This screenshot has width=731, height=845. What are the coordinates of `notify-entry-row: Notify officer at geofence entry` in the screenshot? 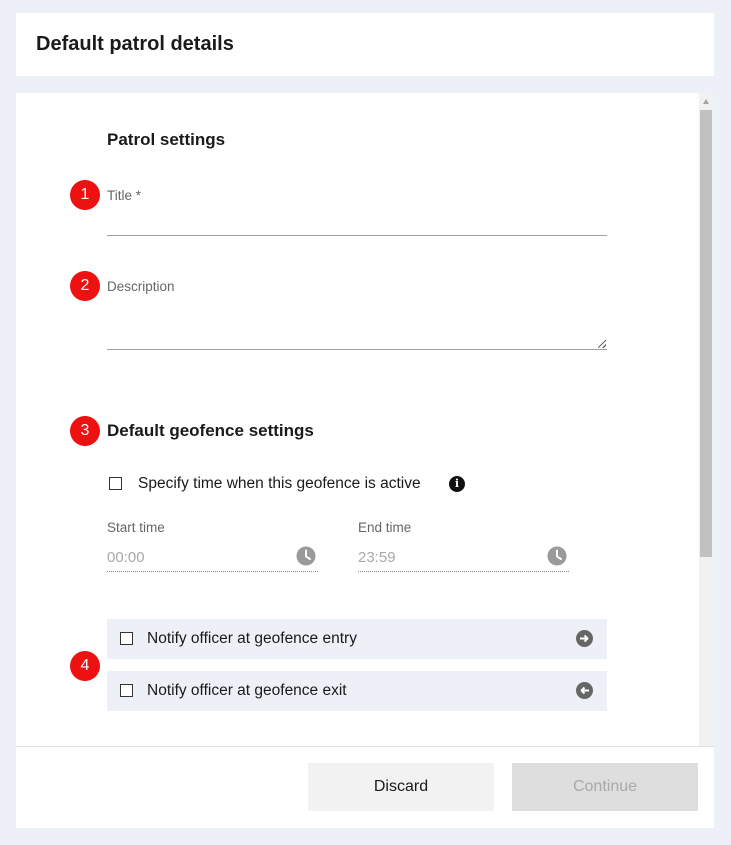 It's located at (357, 639).